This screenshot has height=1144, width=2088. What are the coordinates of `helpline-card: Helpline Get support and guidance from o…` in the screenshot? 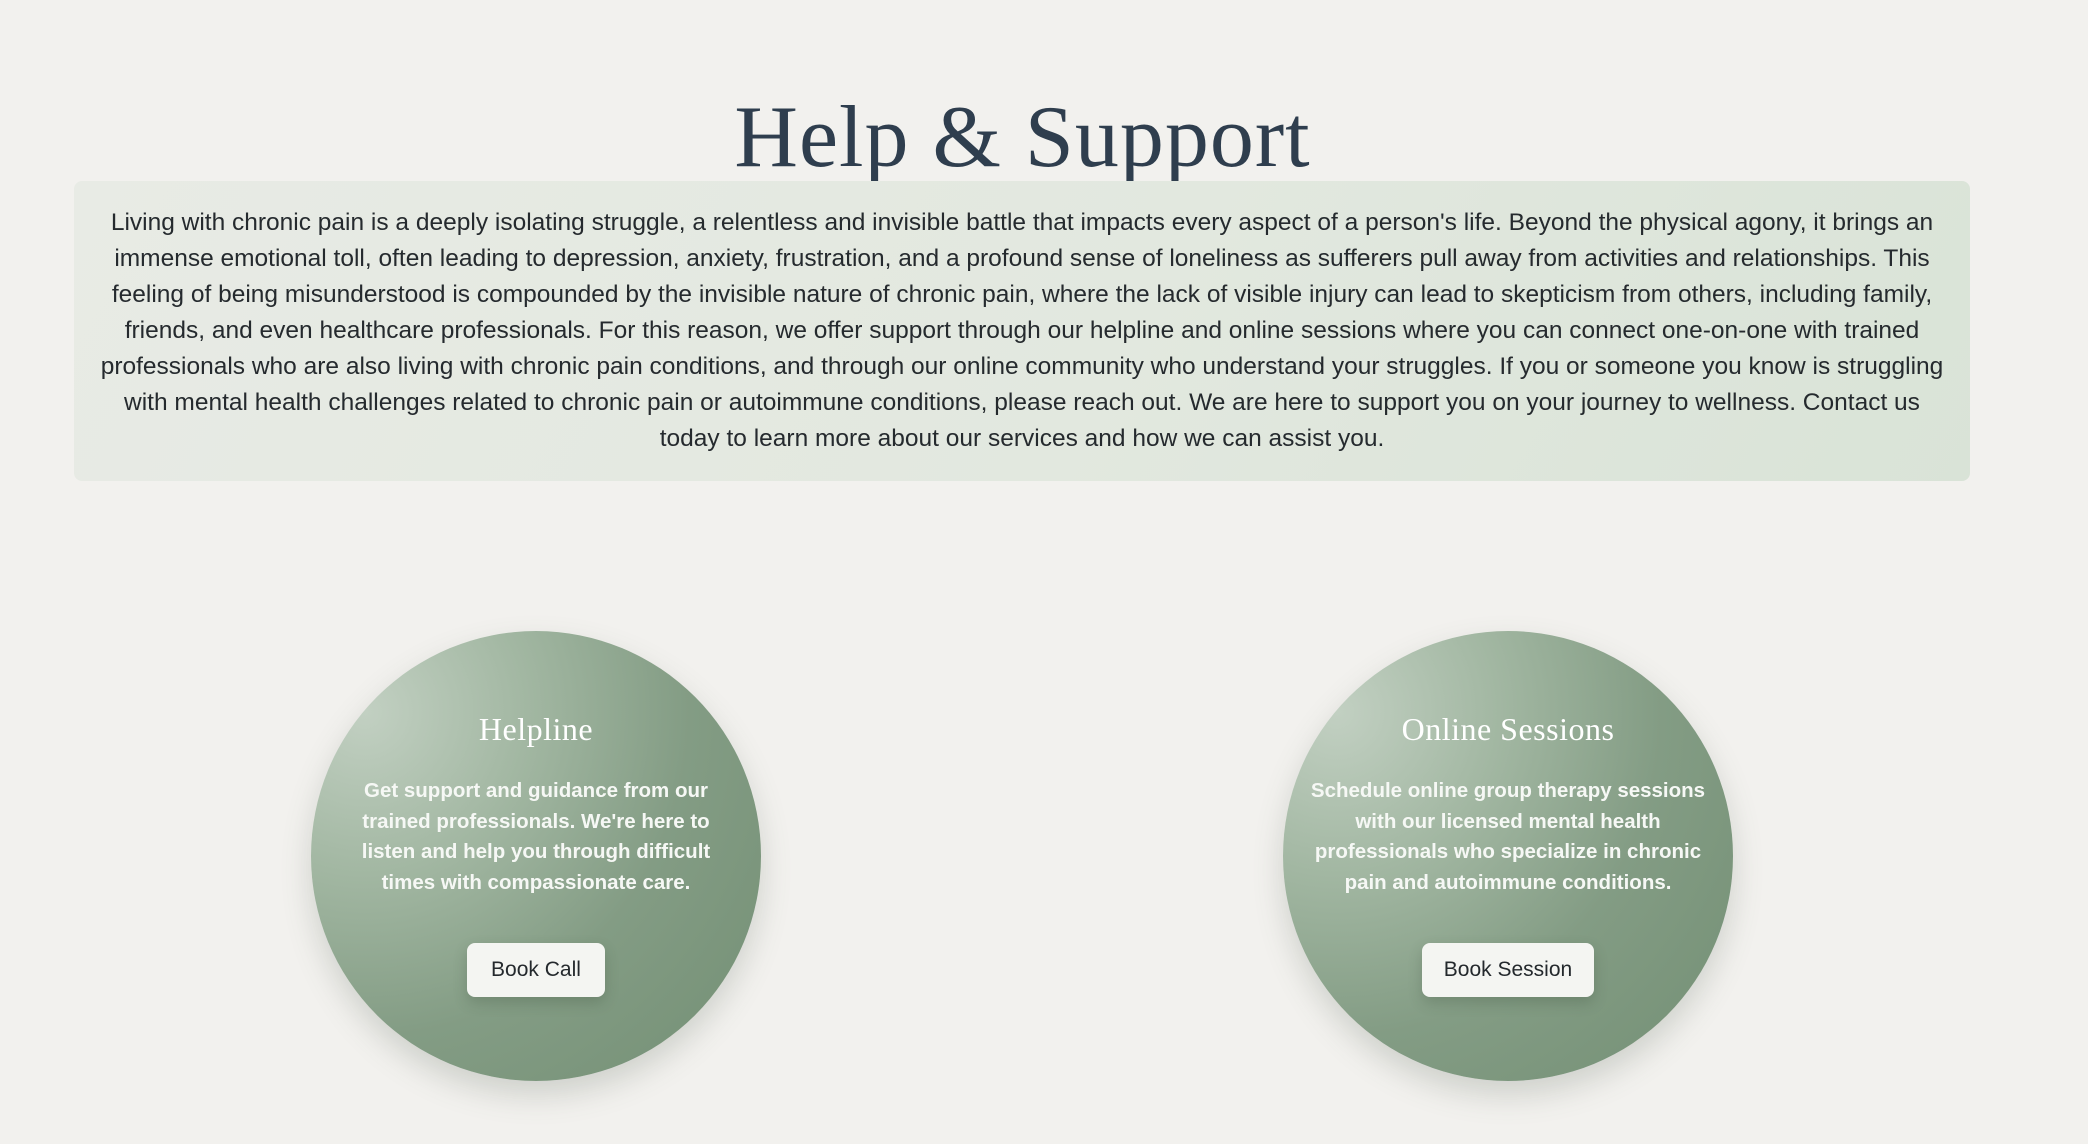 It's located at (536, 856).